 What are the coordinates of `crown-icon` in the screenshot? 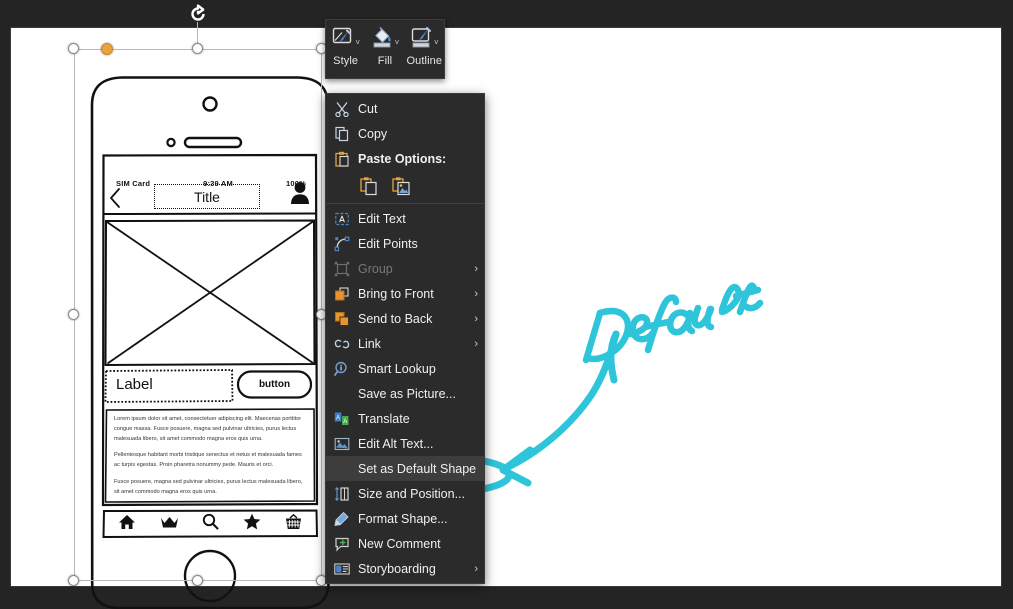 It's located at (169, 524).